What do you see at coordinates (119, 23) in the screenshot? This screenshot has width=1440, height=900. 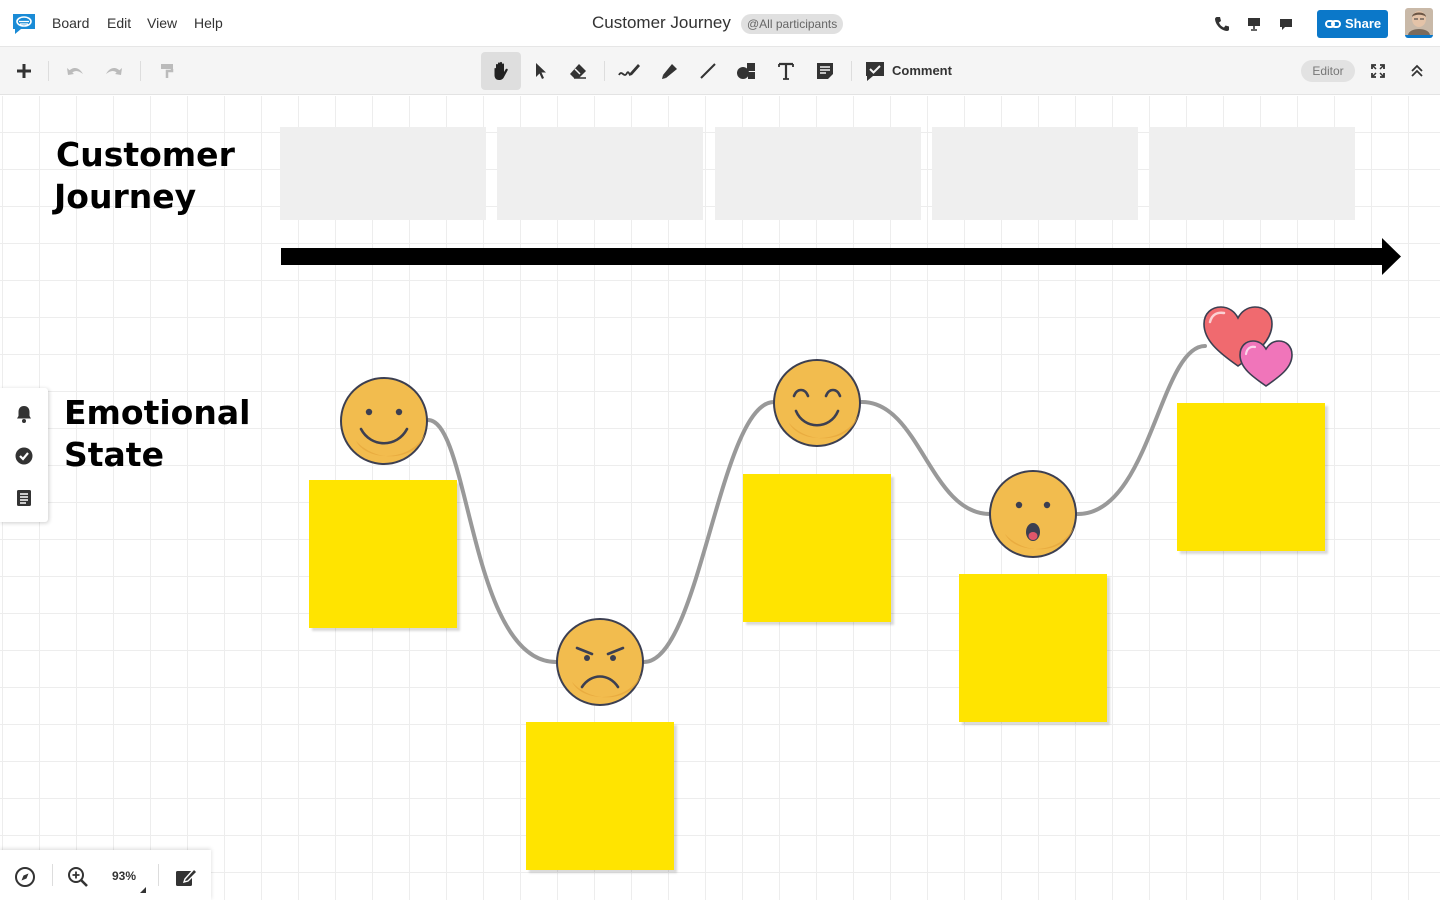 I see `menu-edit: Edit` at bounding box center [119, 23].